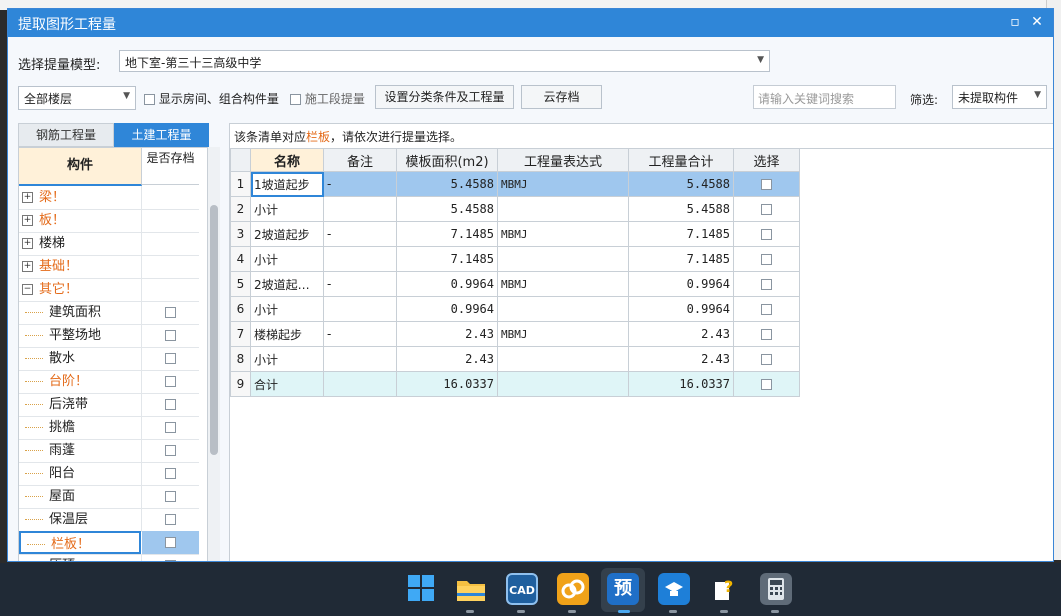  What do you see at coordinates (447, 384) in the screenshot?
I see `area-cell: 16.0337` at bounding box center [447, 384].